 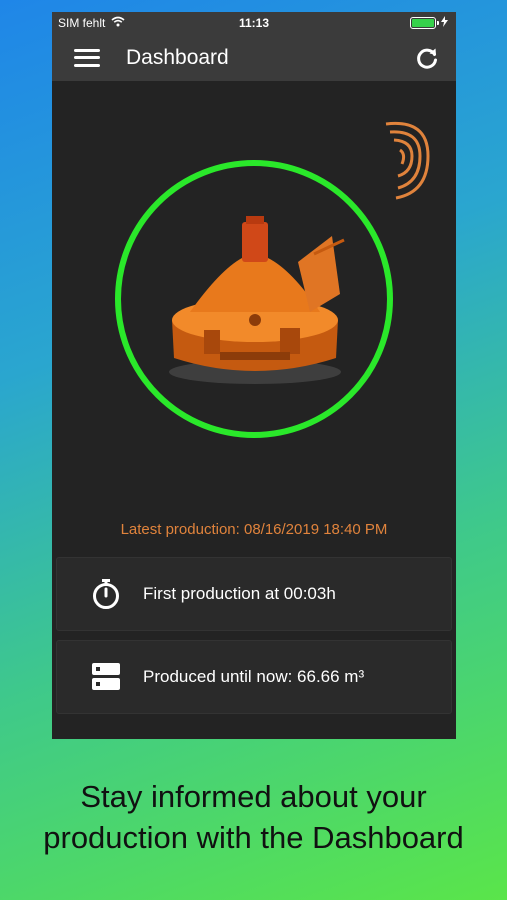 What do you see at coordinates (118, 23) in the screenshot?
I see `wifi-icon` at bounding box center [118, 23].